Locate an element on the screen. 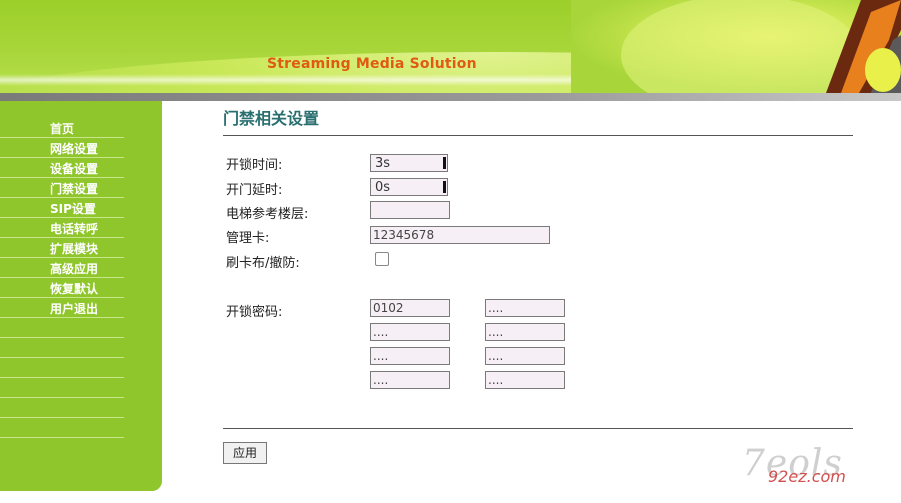 The height and width of the screenshot is (503, 901). watermark-logo: 7eols 92ez.com is located at coordinates (817, 468).